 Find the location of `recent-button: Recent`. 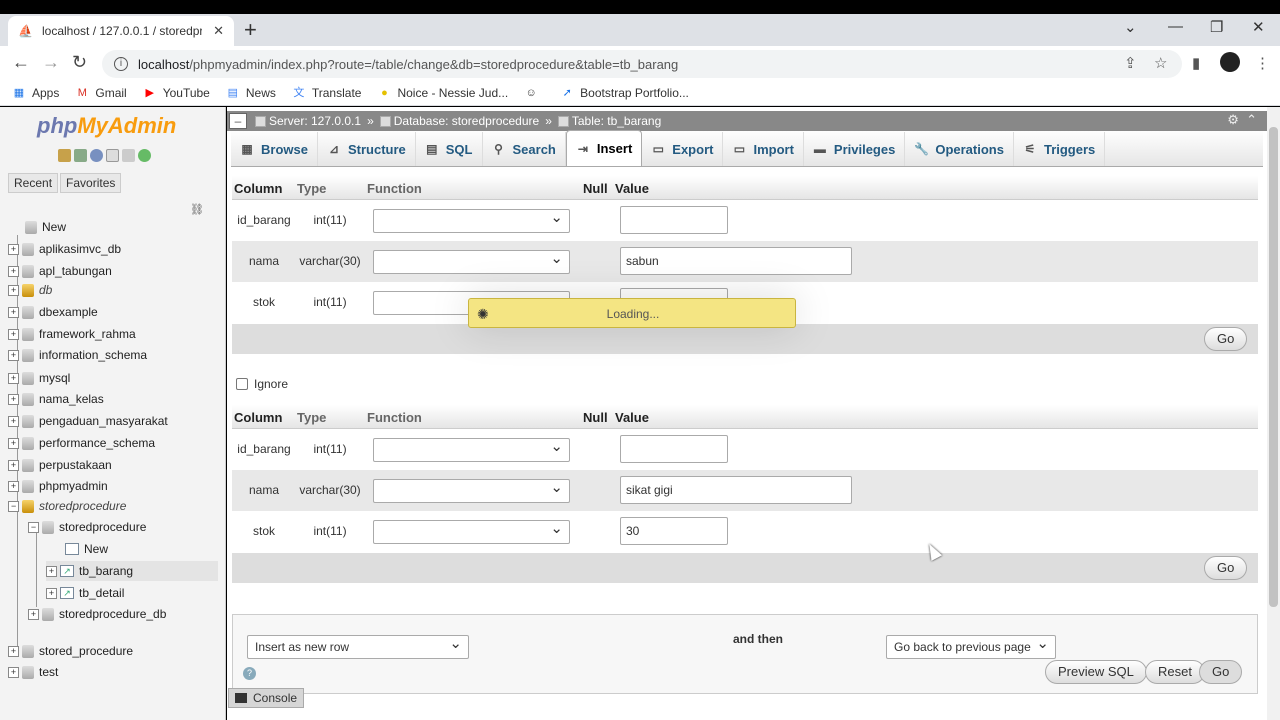

recent-button: Recent is located at coordinates (33, 183).